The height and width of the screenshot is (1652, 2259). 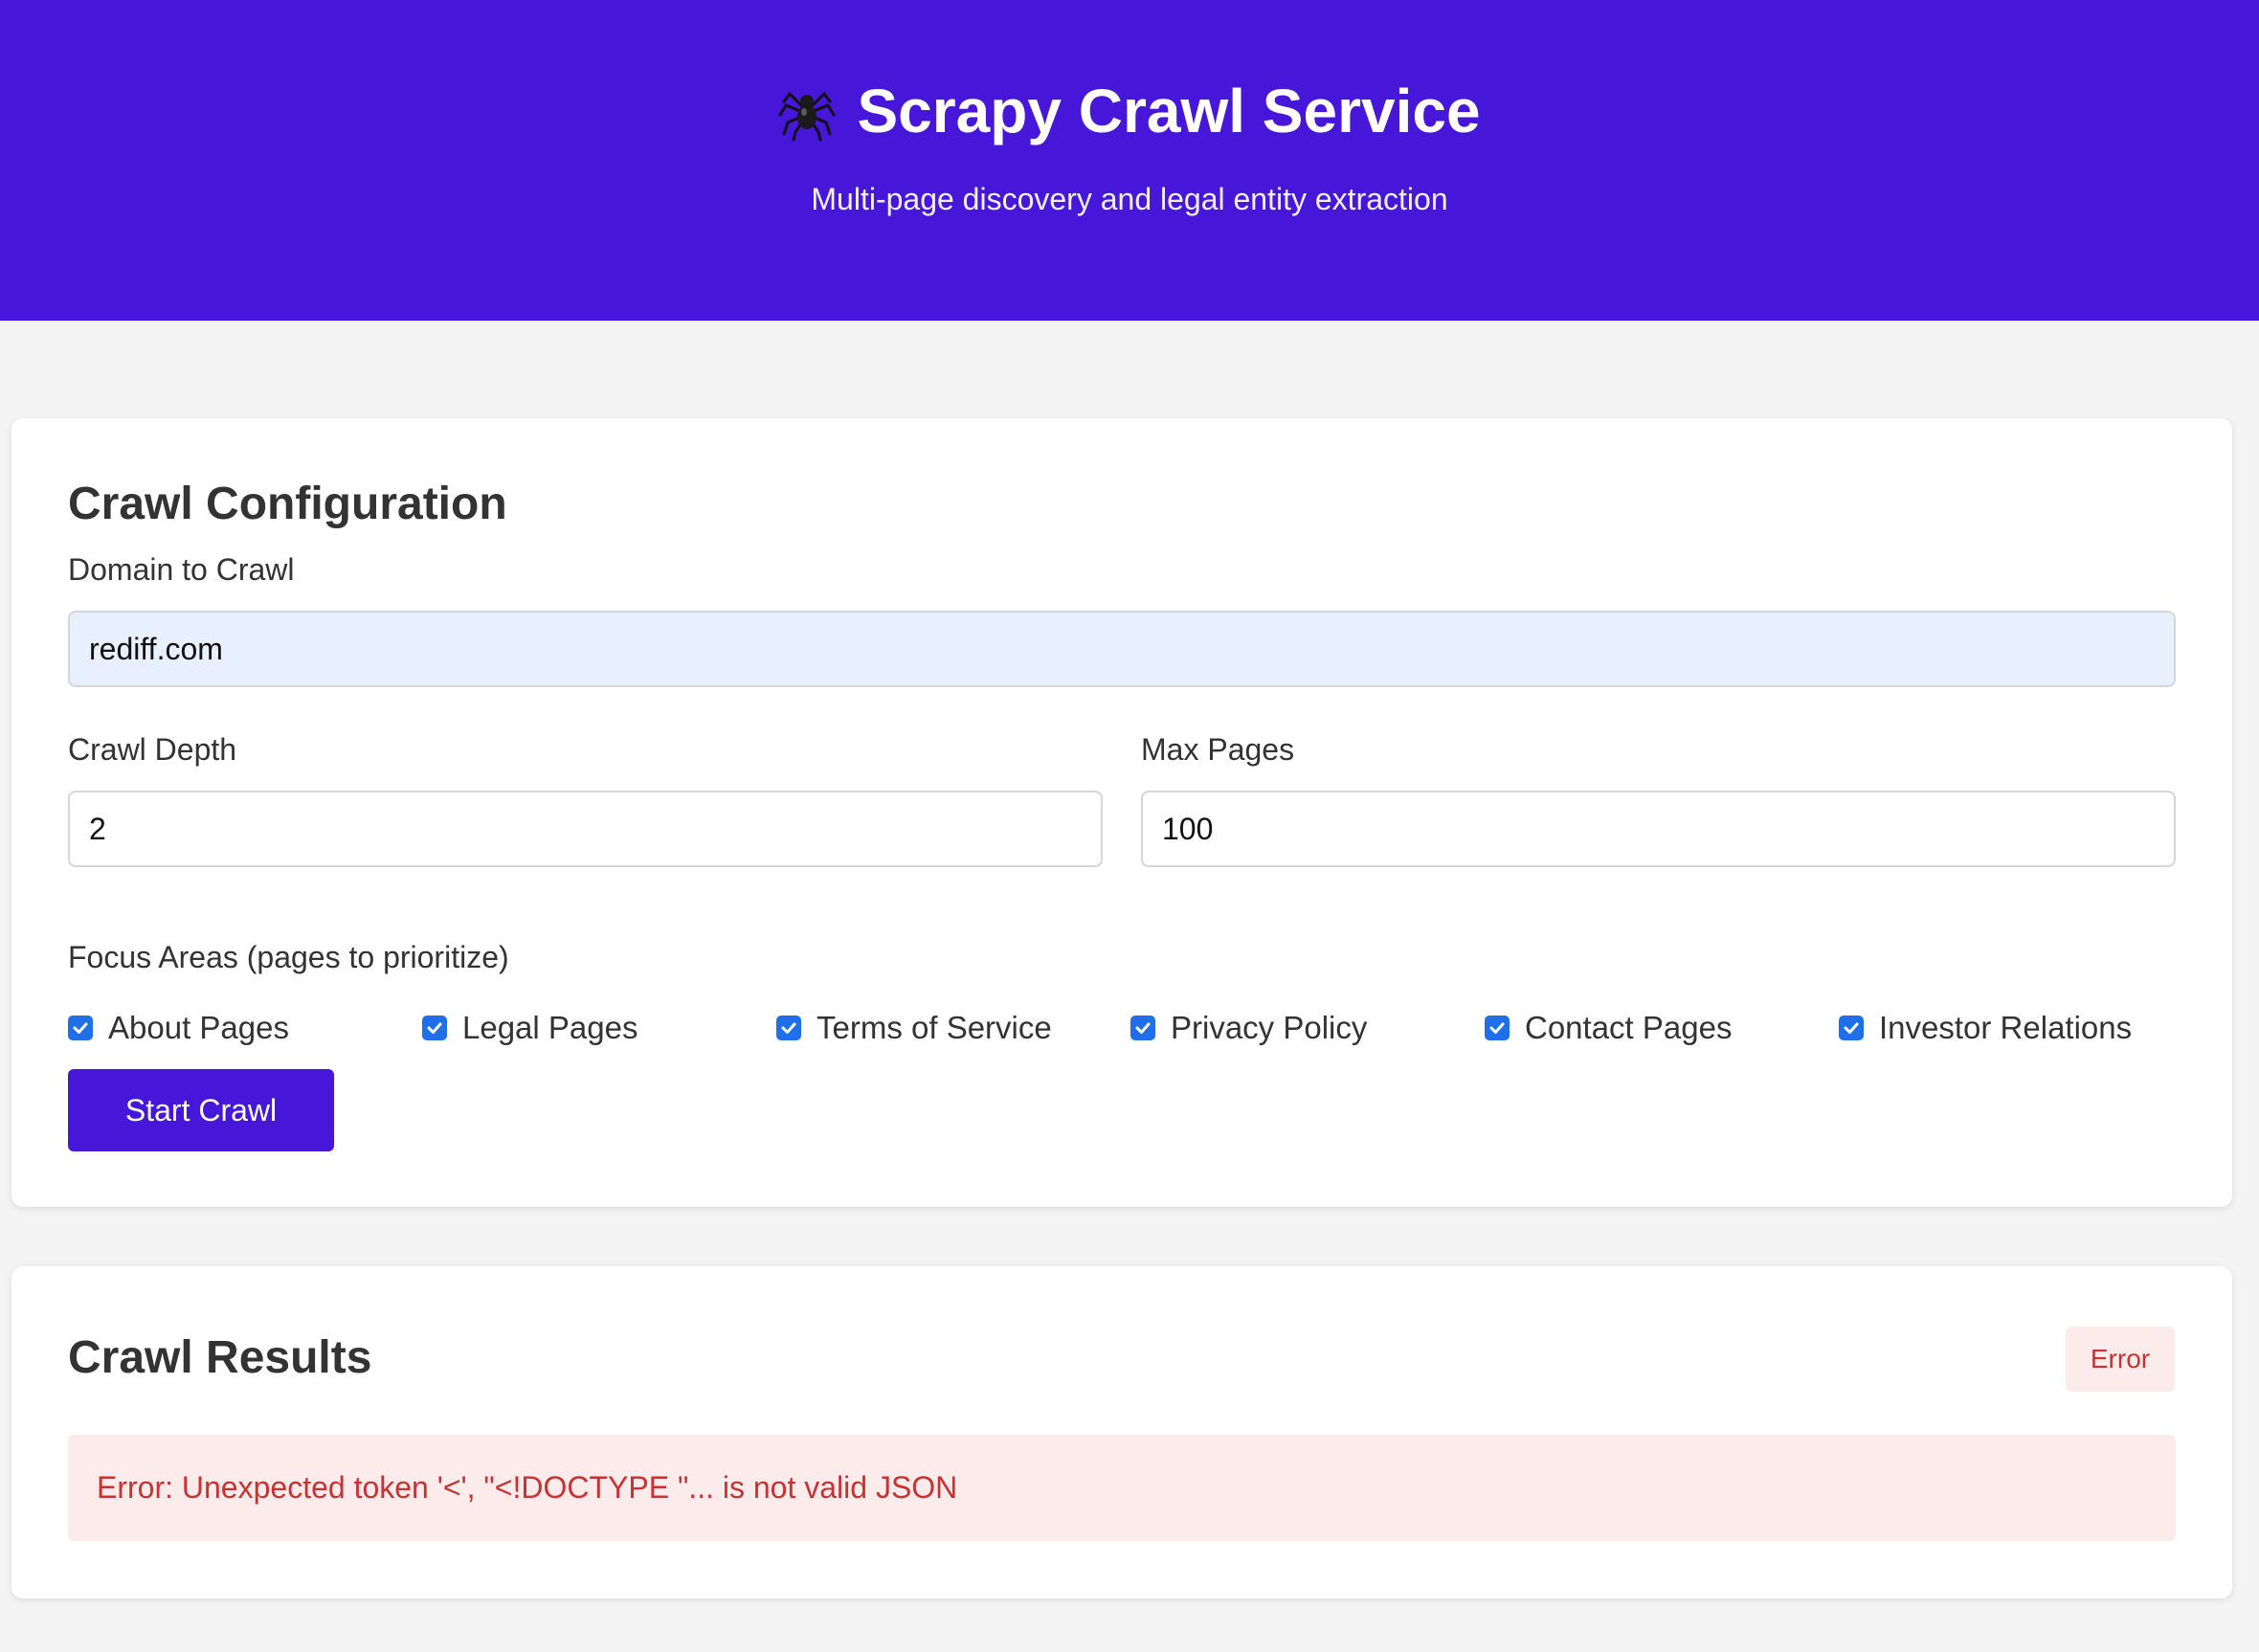 What do you see at coordinates (1659, 829) in the screenshot?
I see `max-pages-input: 100` at bounding box center [1659, 829].